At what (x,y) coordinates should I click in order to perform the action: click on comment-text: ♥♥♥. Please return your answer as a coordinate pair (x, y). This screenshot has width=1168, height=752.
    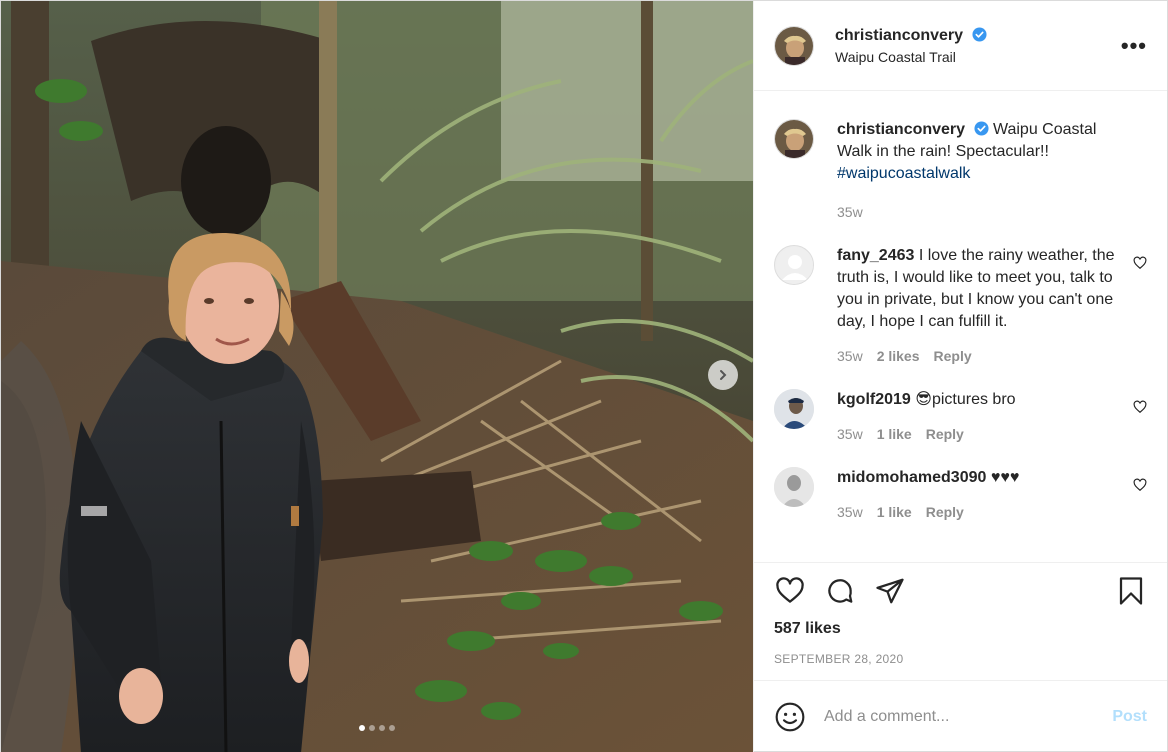
    Looking at the image, I should click on (1005, 477).